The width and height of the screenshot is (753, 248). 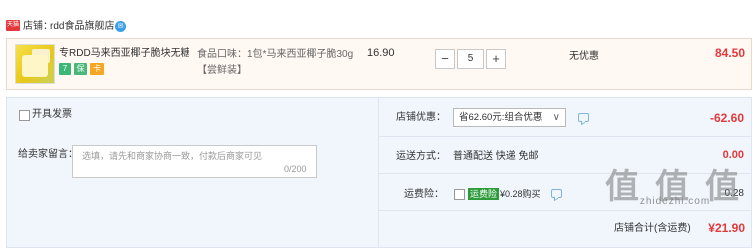 I want to click on shop-discount-label: 店铺优惠：, so click(x=421, y=117).